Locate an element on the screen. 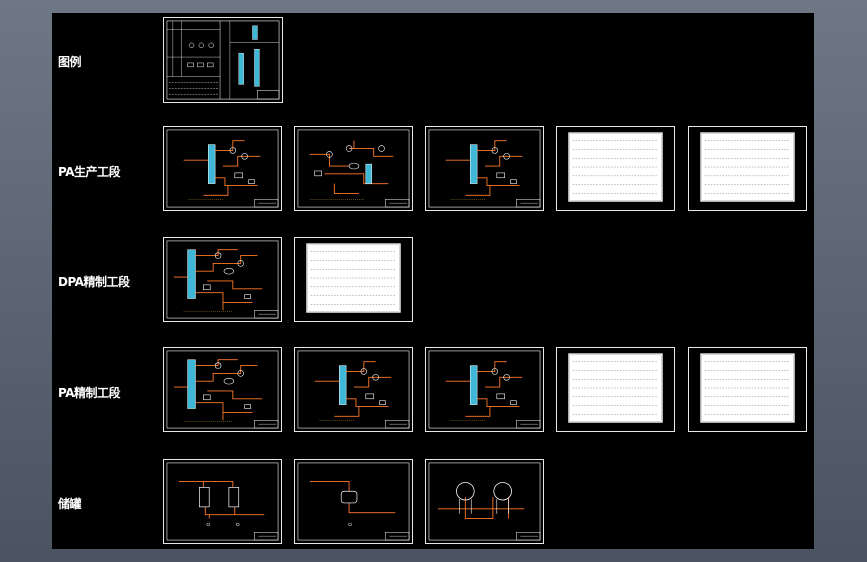  drawing-sheet-process-complex is located at coordinates (353, 168).